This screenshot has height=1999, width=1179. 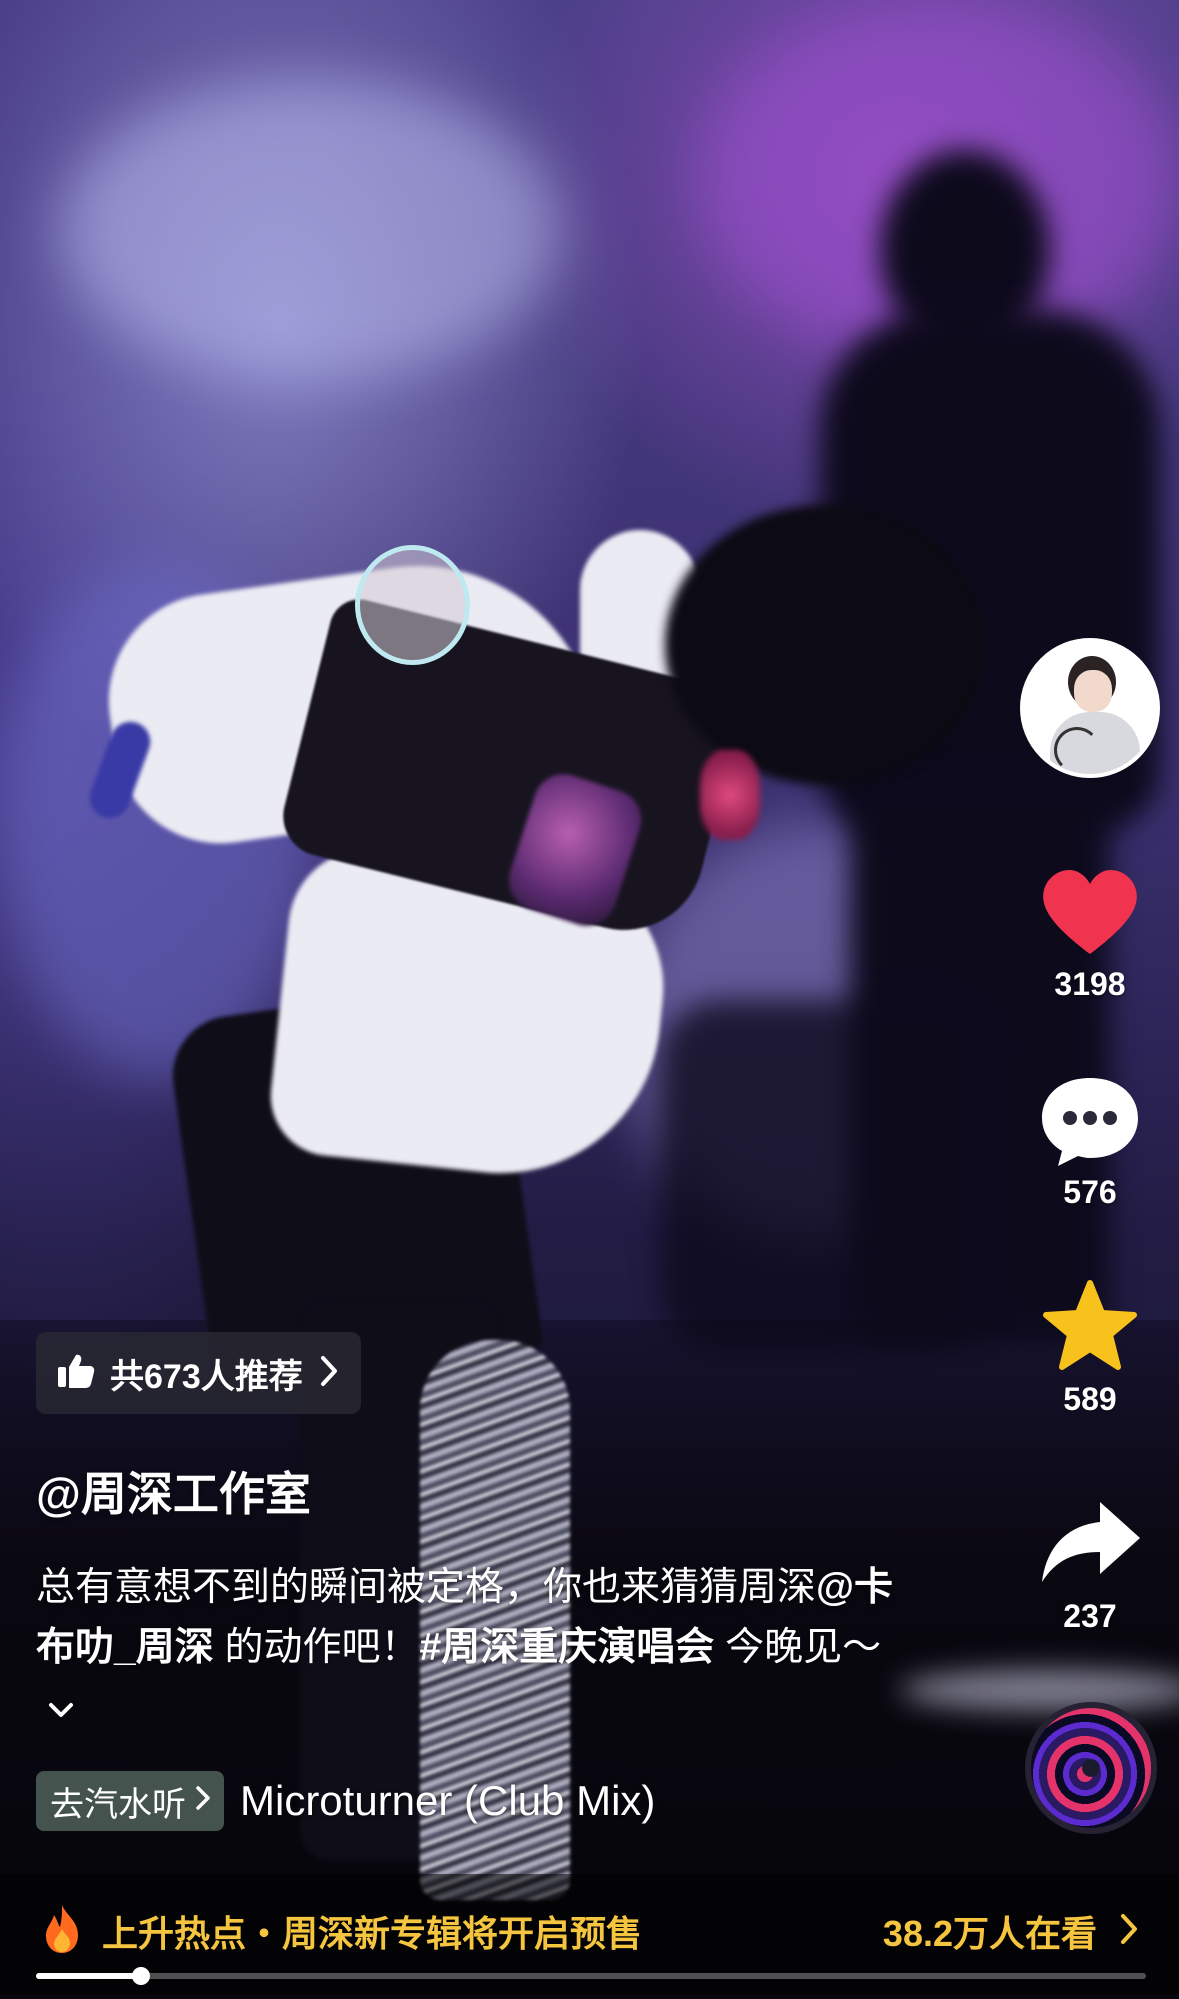 I want to click on share-count: 237, so click(x=1090, y=1616).